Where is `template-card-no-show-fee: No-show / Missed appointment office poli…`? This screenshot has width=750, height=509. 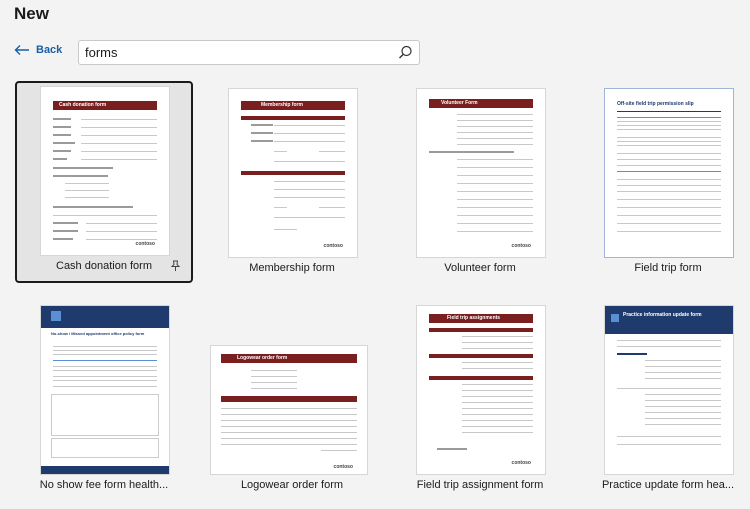
template-card-no-show-fee: No-show / Missed appointment office poli… is located at coordinates (104, 401).